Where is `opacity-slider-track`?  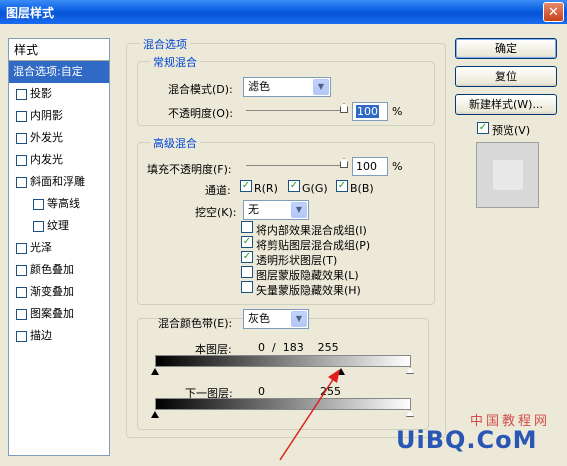 opacity-slider-track is located at coordinates (296, 110).